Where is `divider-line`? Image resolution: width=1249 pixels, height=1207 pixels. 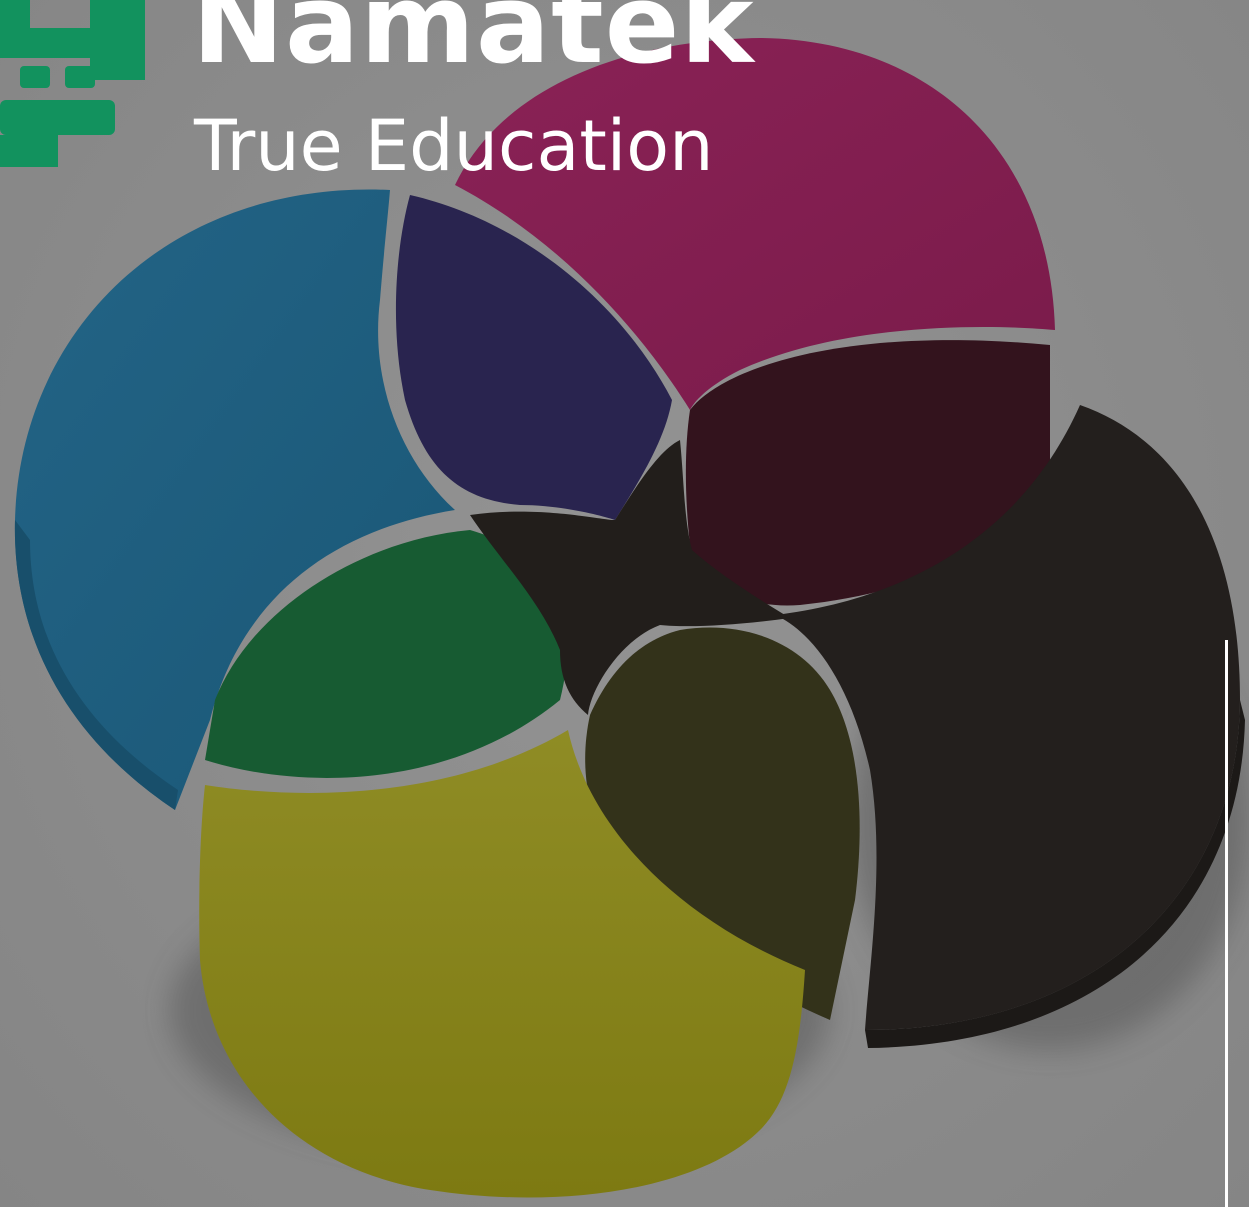
divider-line is located at coordinates (1226, 923).